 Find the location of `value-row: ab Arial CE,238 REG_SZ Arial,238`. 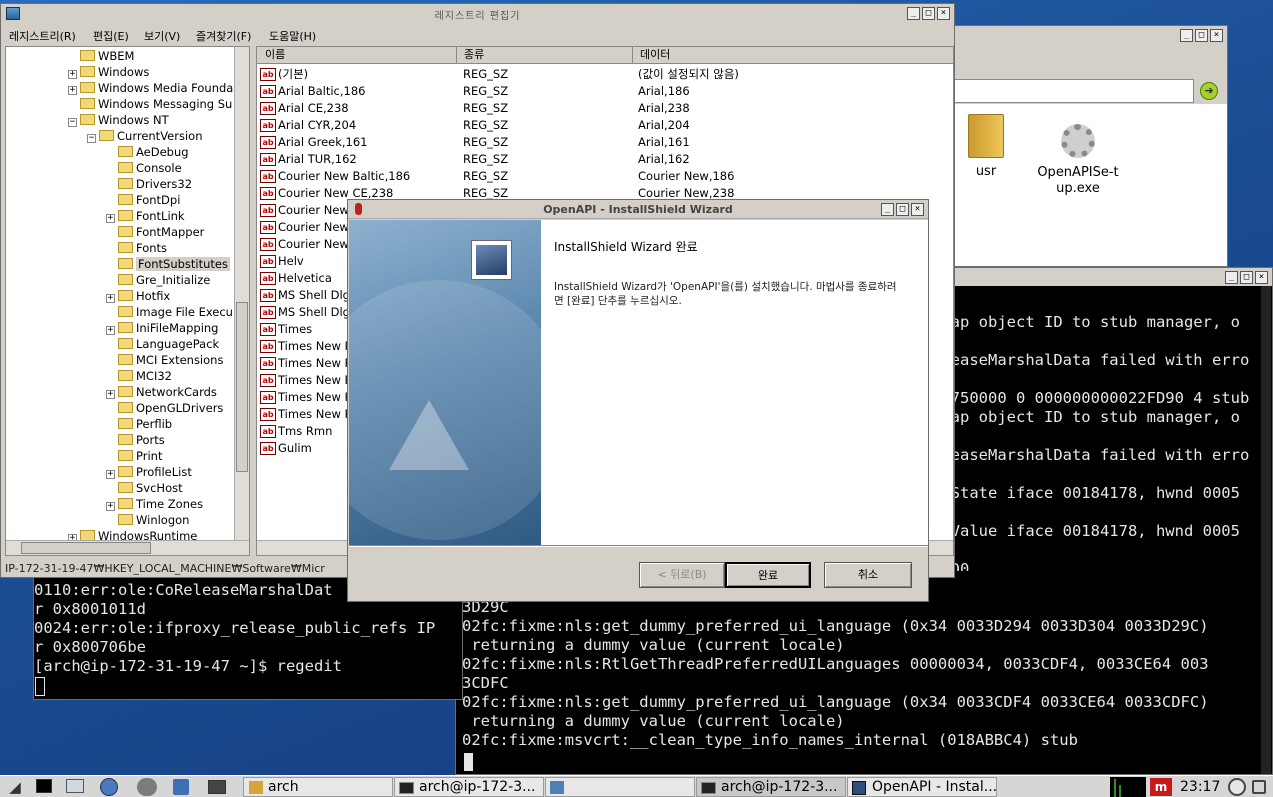

value-row: ab Arial CE,238 REG_SZ Arial,238 is located at coordinates (605, 108).